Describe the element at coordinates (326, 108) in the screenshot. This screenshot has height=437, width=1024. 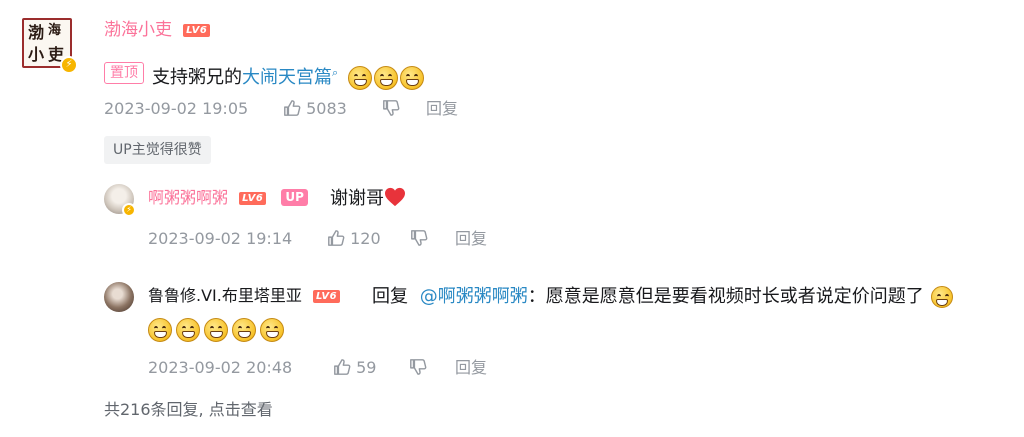
I see `like-count: 5083` at that location.